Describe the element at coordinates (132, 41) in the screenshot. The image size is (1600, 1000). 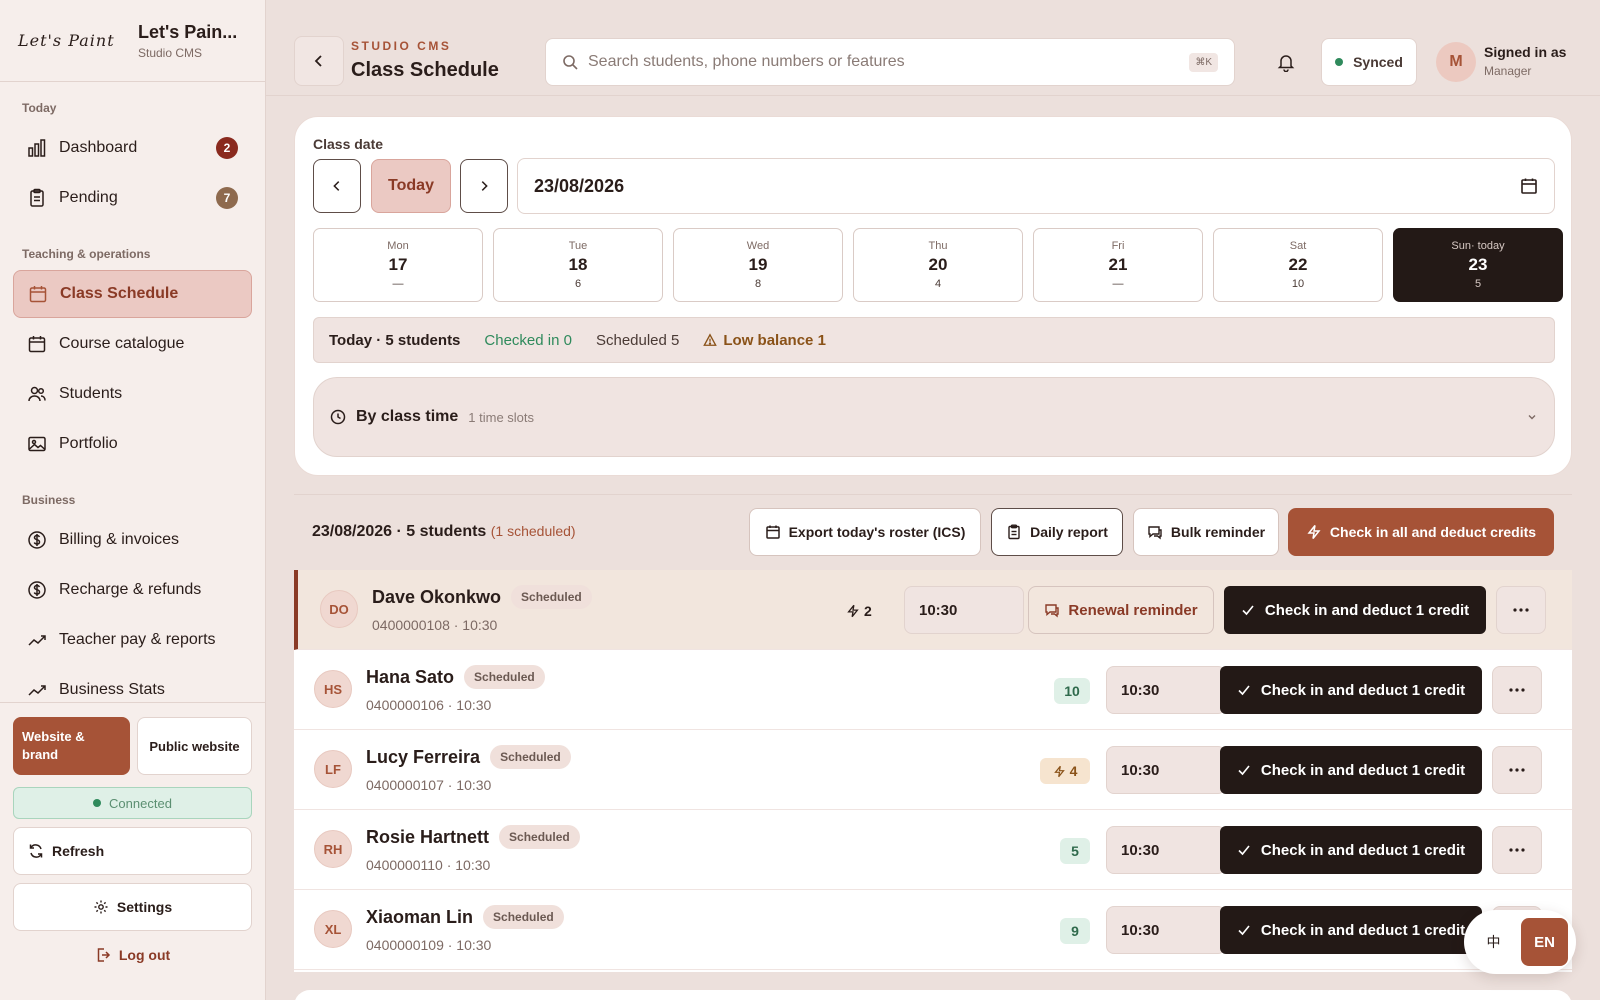
I see `brand: Let's Paint Let's Pain... Studio CMS` at that location.